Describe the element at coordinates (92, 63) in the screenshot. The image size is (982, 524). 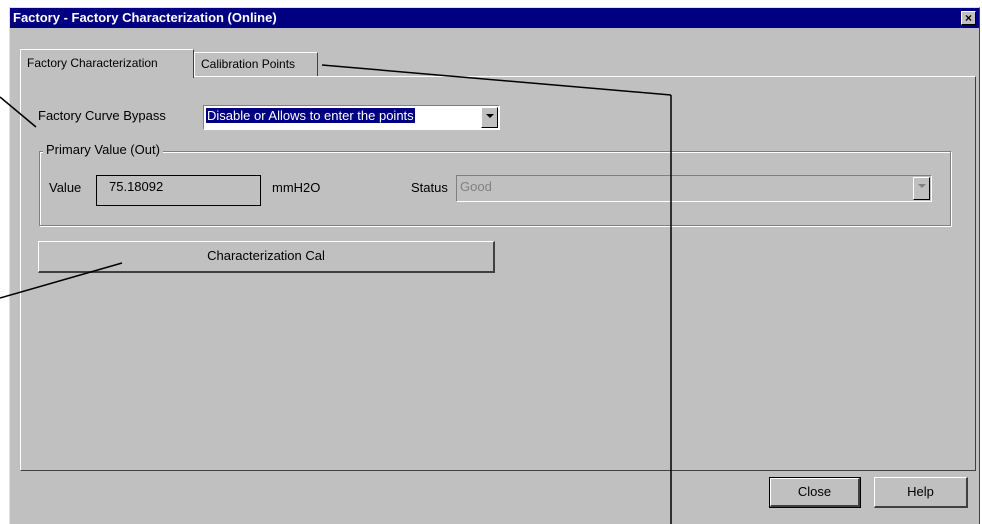
I see `tab-label: Factory Characterization` at that location.